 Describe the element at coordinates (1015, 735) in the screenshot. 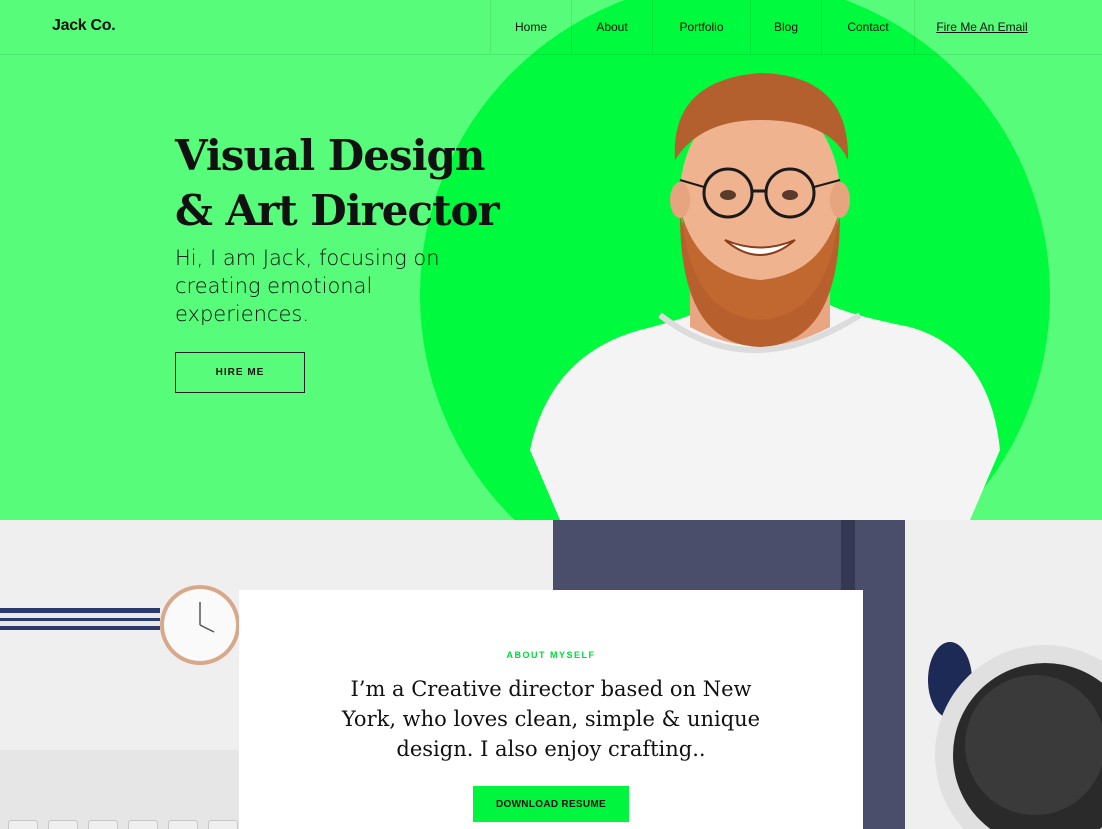

I see `coffee-cup-image` at that location.